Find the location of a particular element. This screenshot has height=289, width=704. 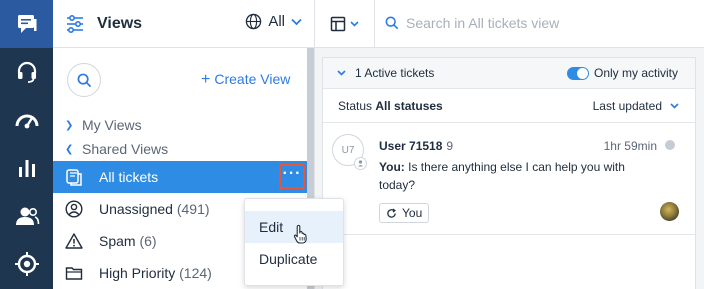

rail-item-inbox is located at coordinates (26, 24).